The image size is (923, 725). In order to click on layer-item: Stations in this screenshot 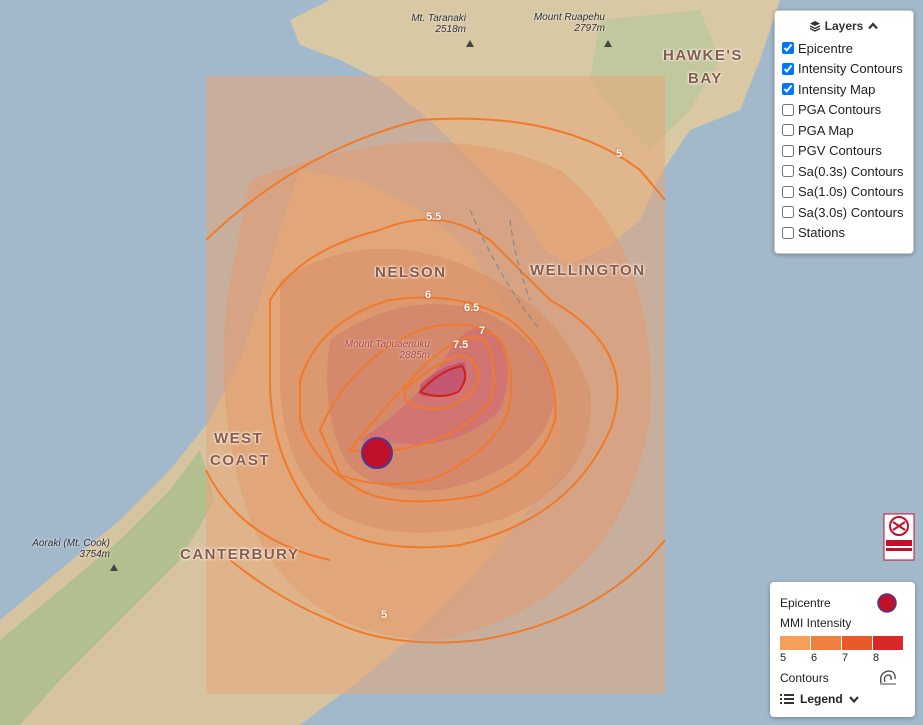, I will do `click(847, 233)`.